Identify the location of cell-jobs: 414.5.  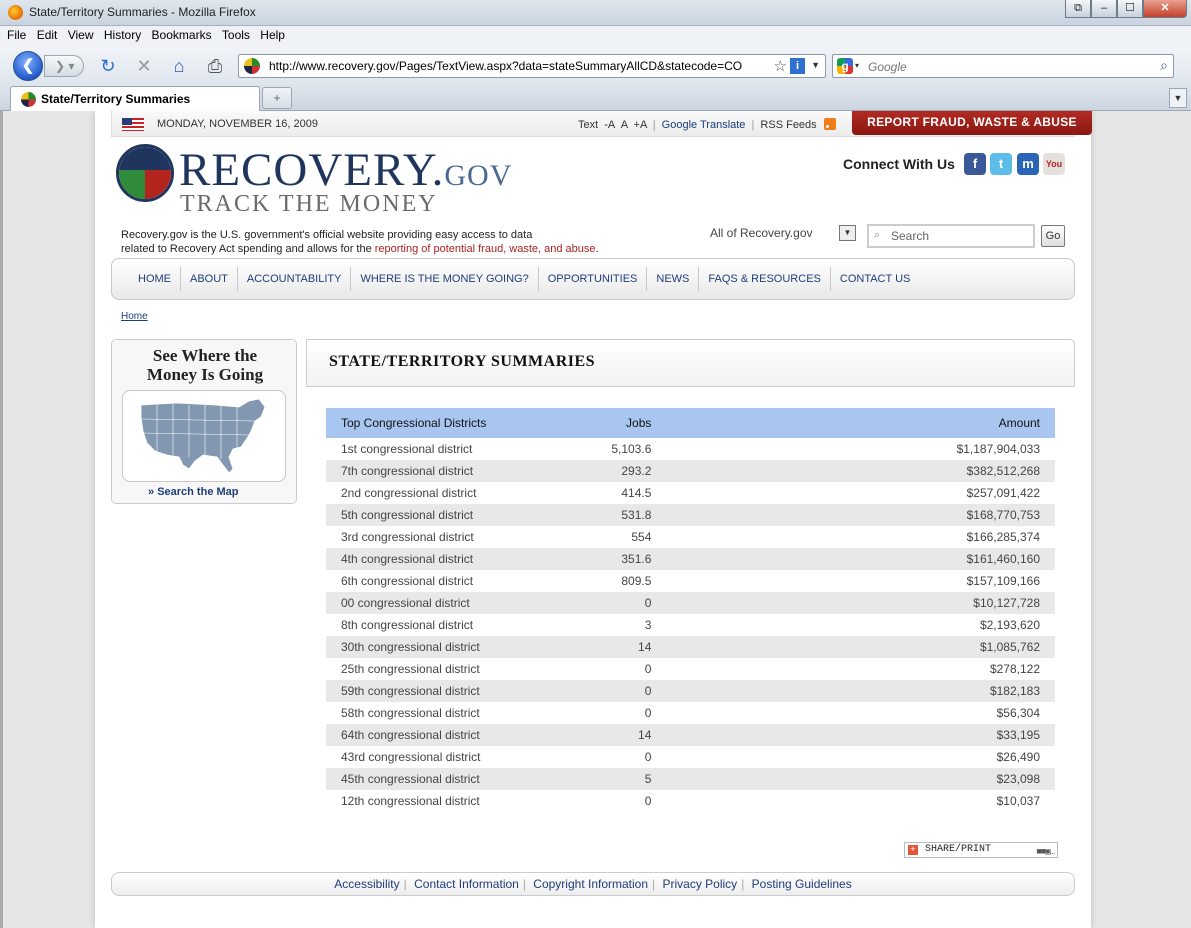
(636, 493).